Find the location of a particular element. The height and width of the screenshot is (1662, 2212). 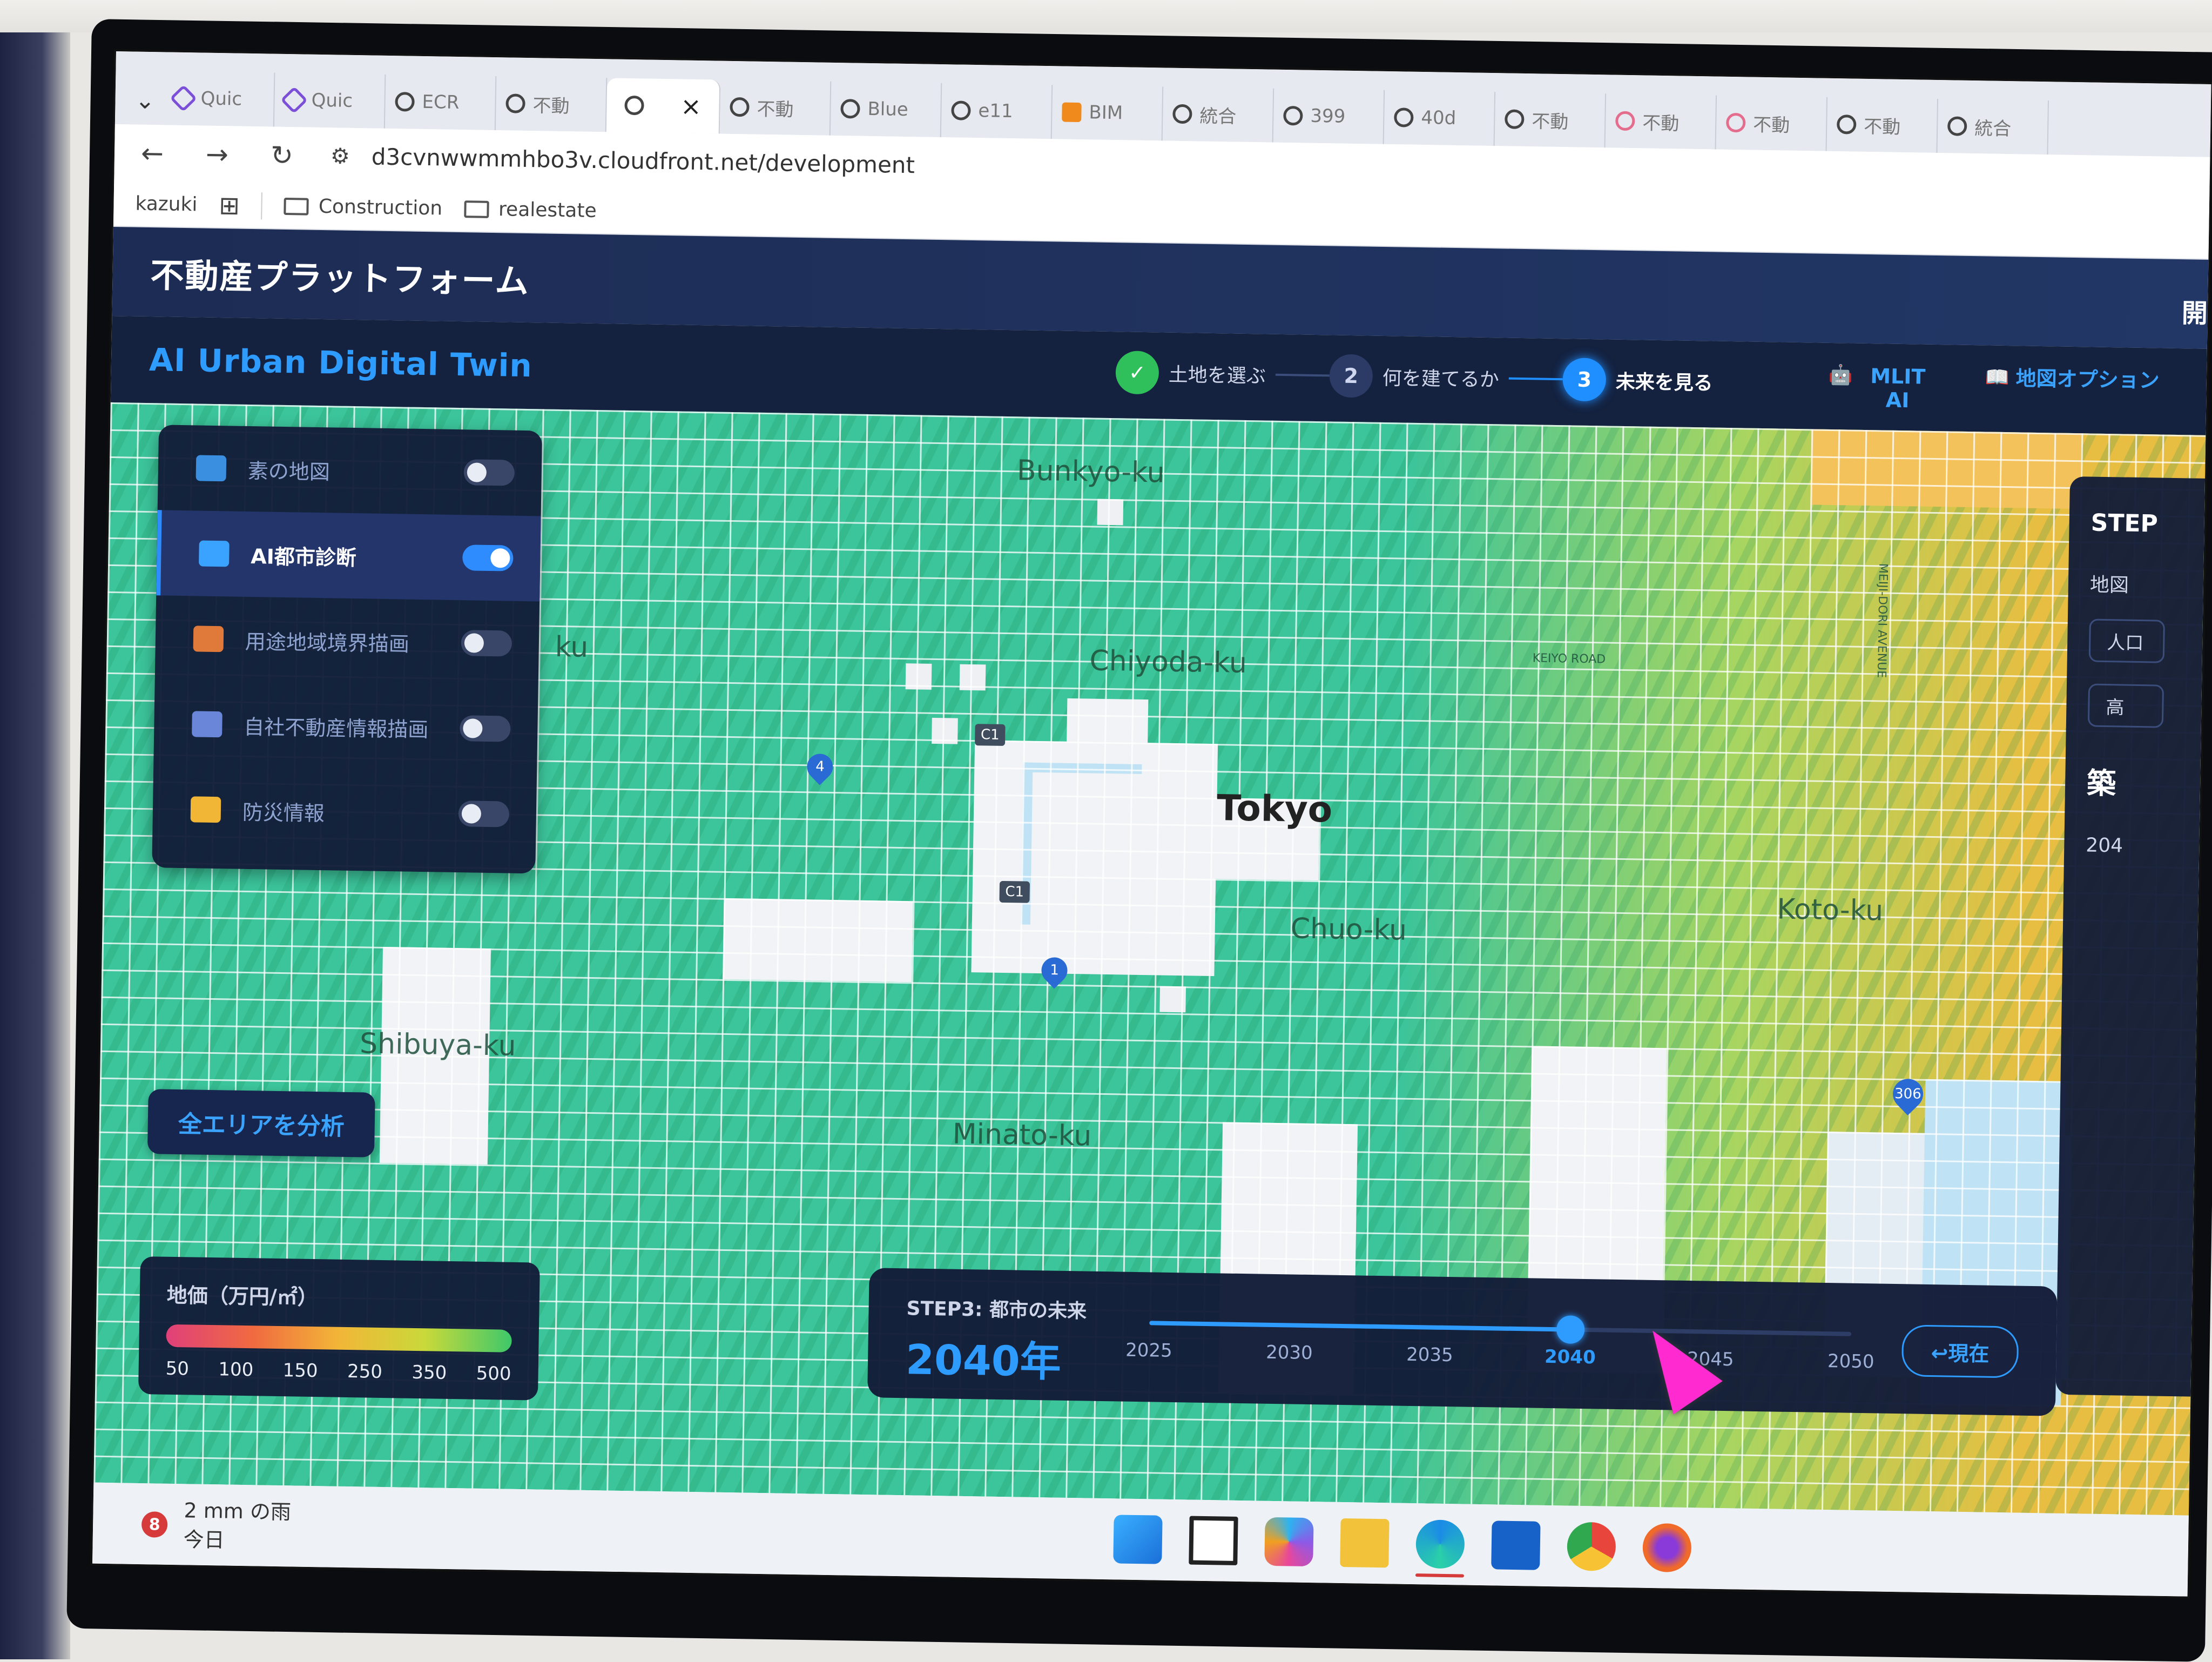

right-panel-title: STEP is located at coordinates (2124, 523).